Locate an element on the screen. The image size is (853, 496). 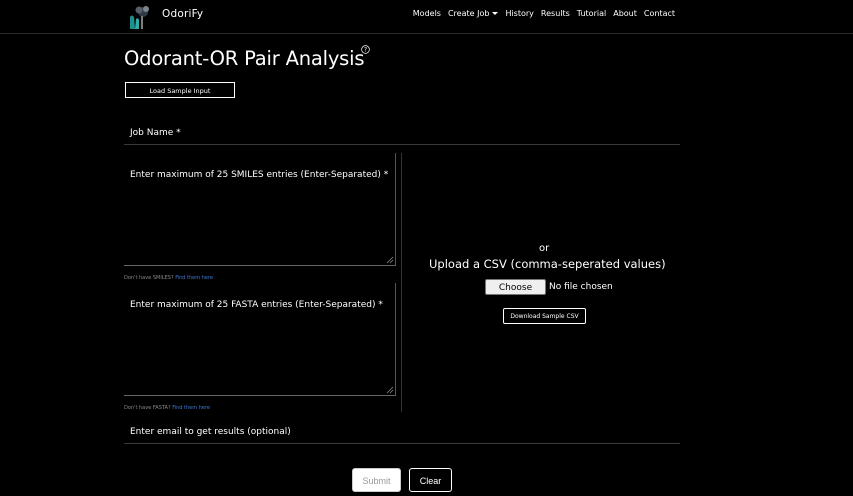
job-name-underline is located at coordinates (402, 144).